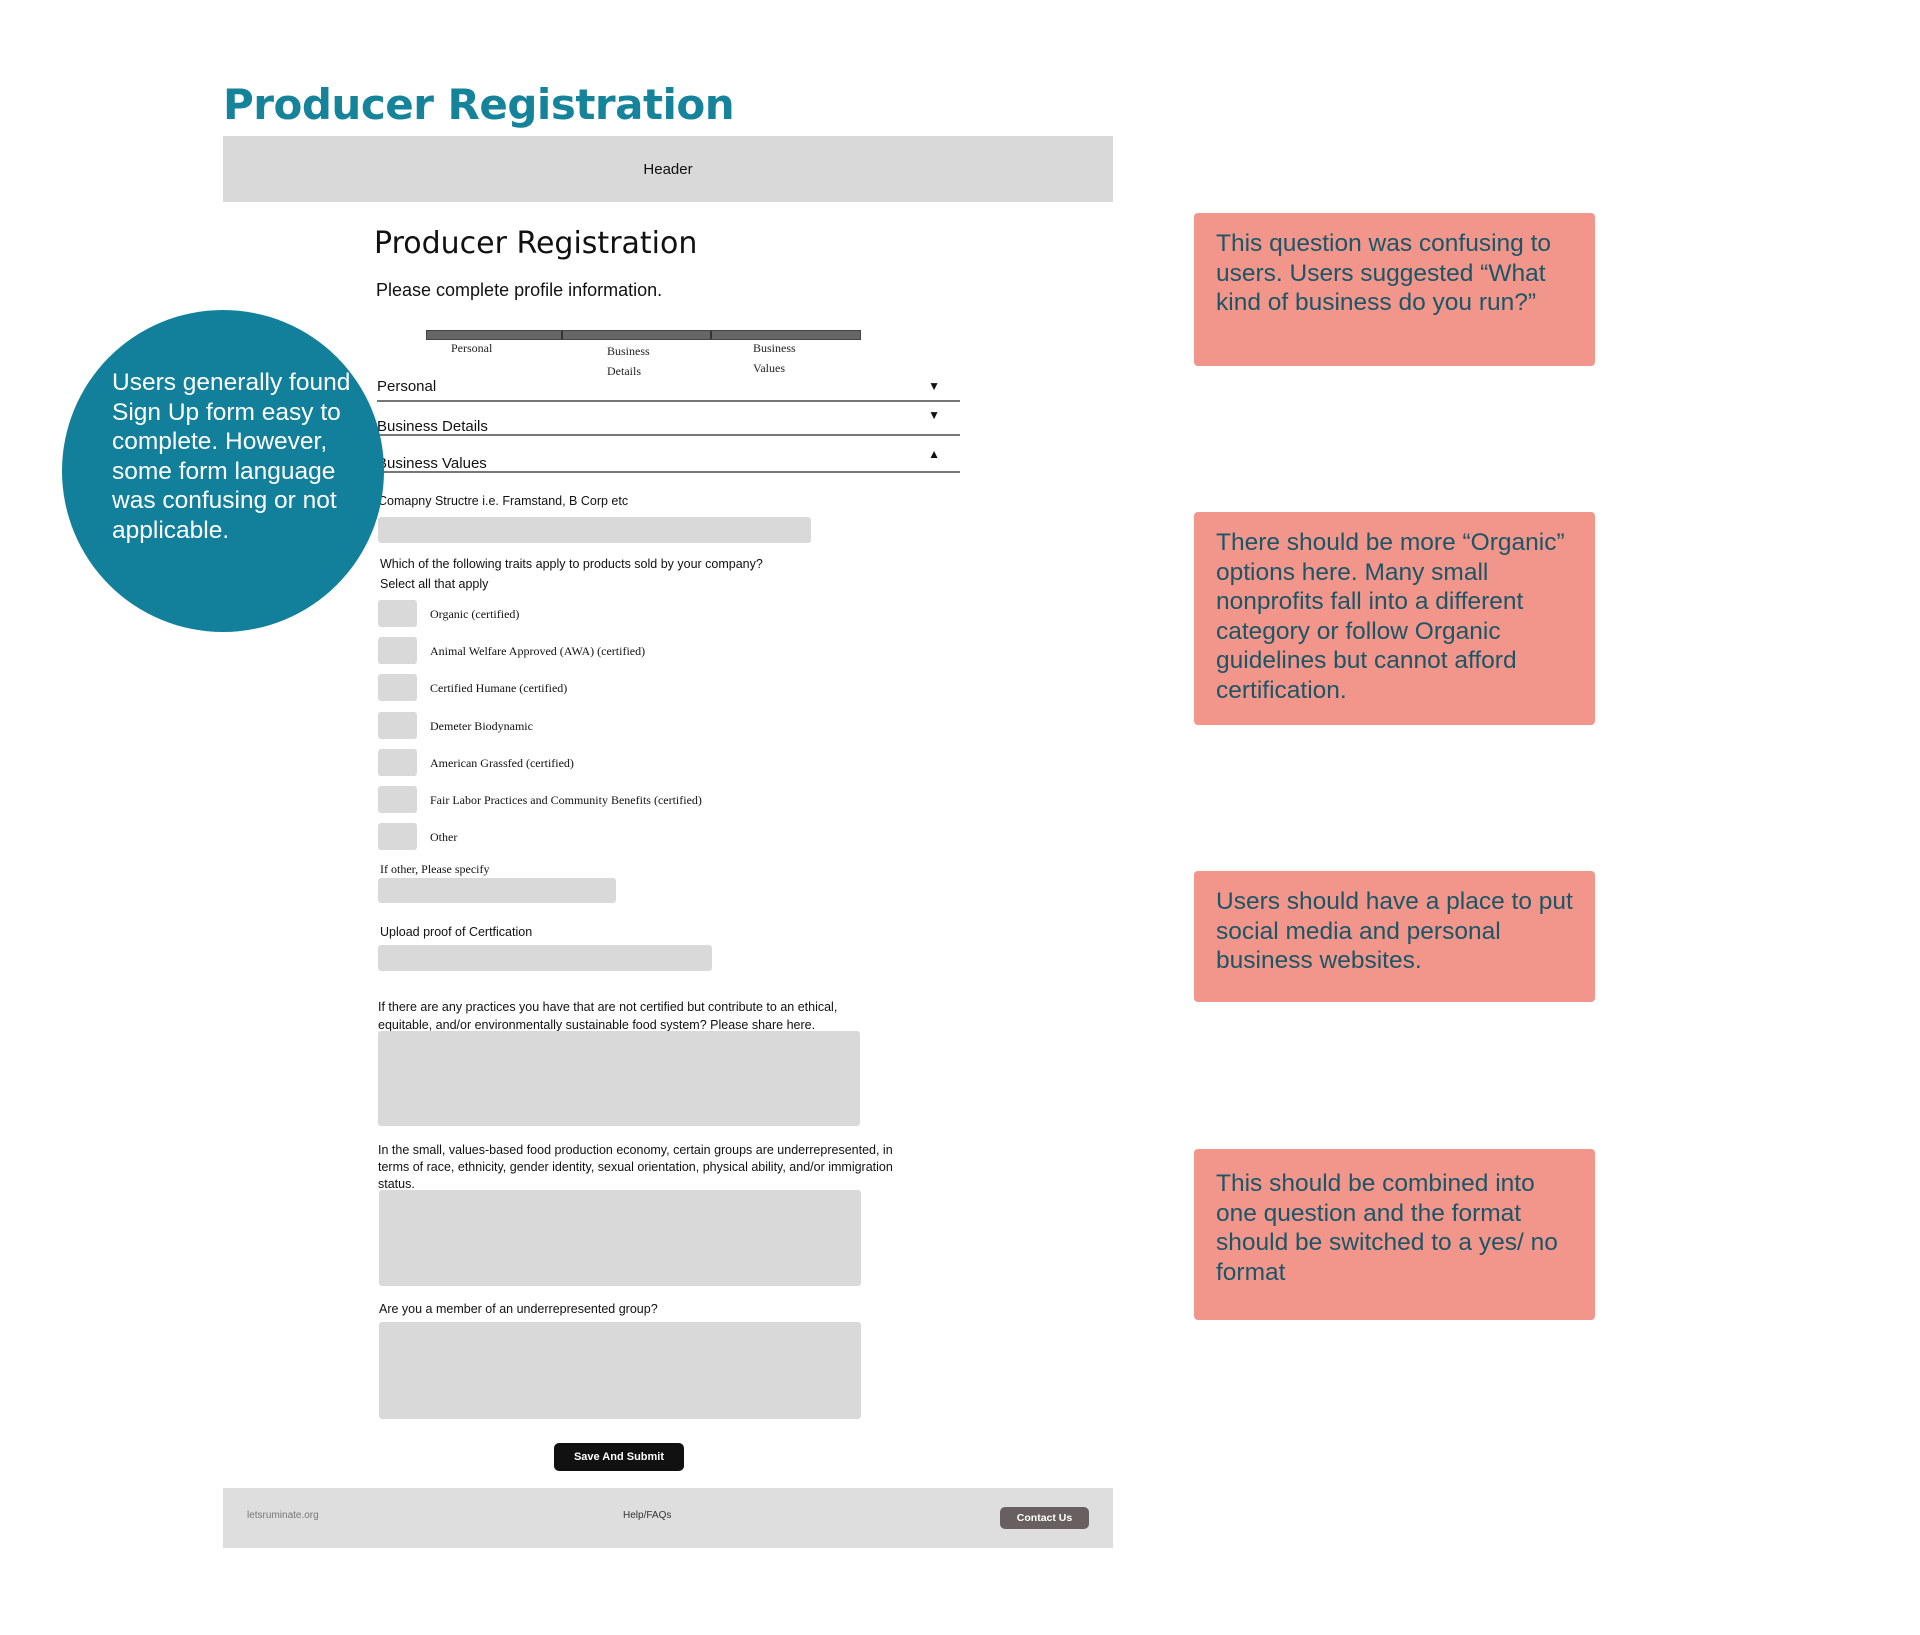 This screenshot has height=1635, width=1920. I want to click on upload-label: Upload proof of Certfication, so click(456, 932).